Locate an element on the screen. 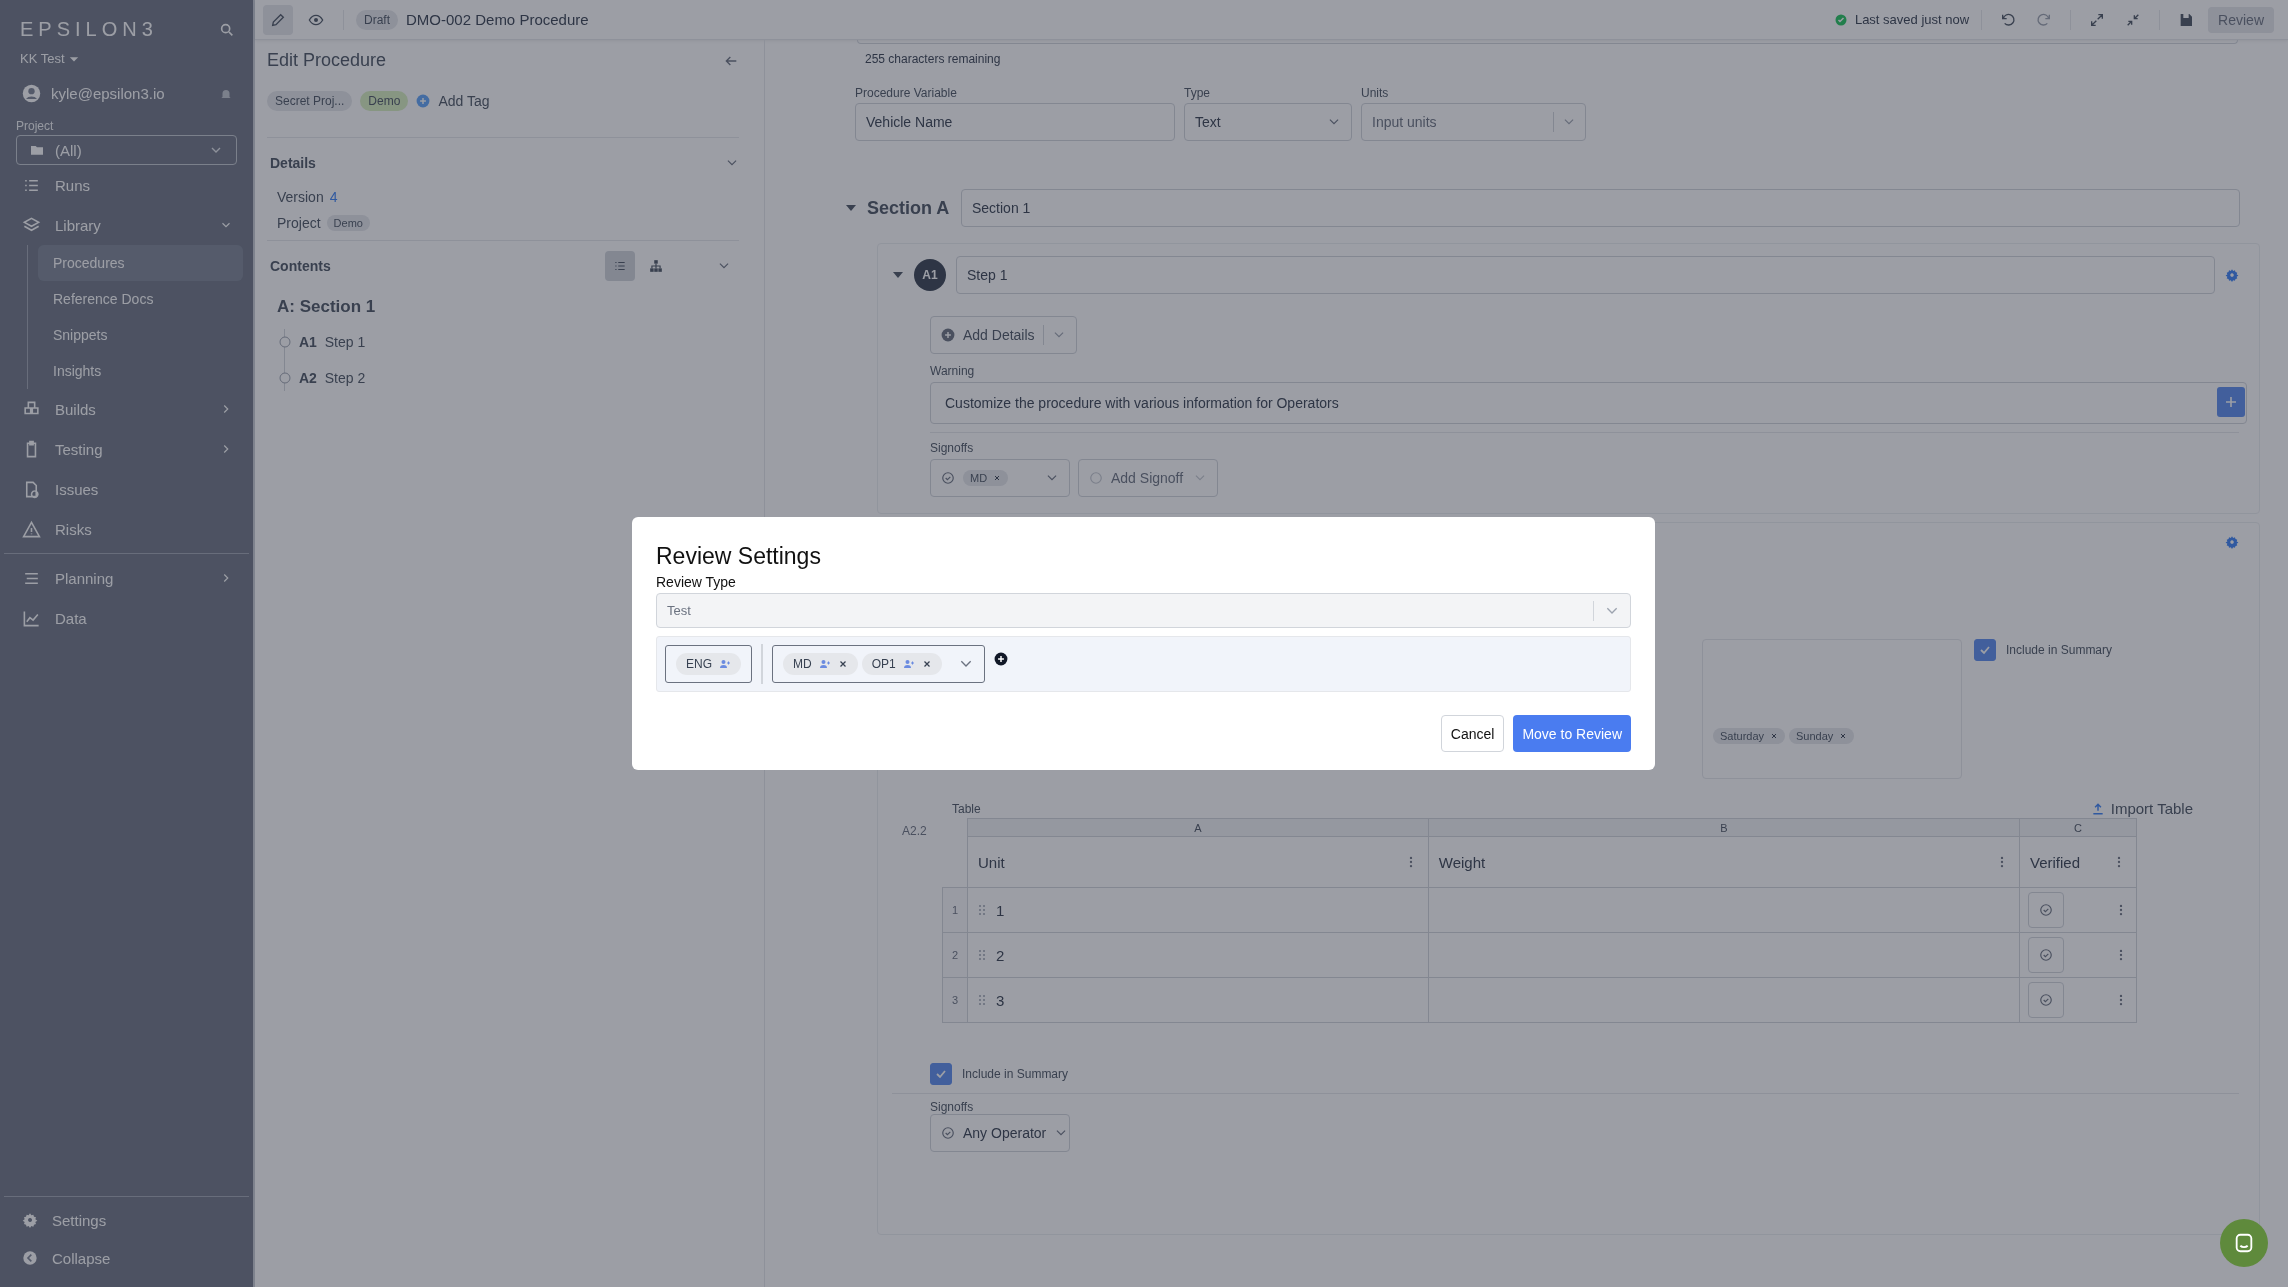  list-icon is located at coordinates (620, 266).